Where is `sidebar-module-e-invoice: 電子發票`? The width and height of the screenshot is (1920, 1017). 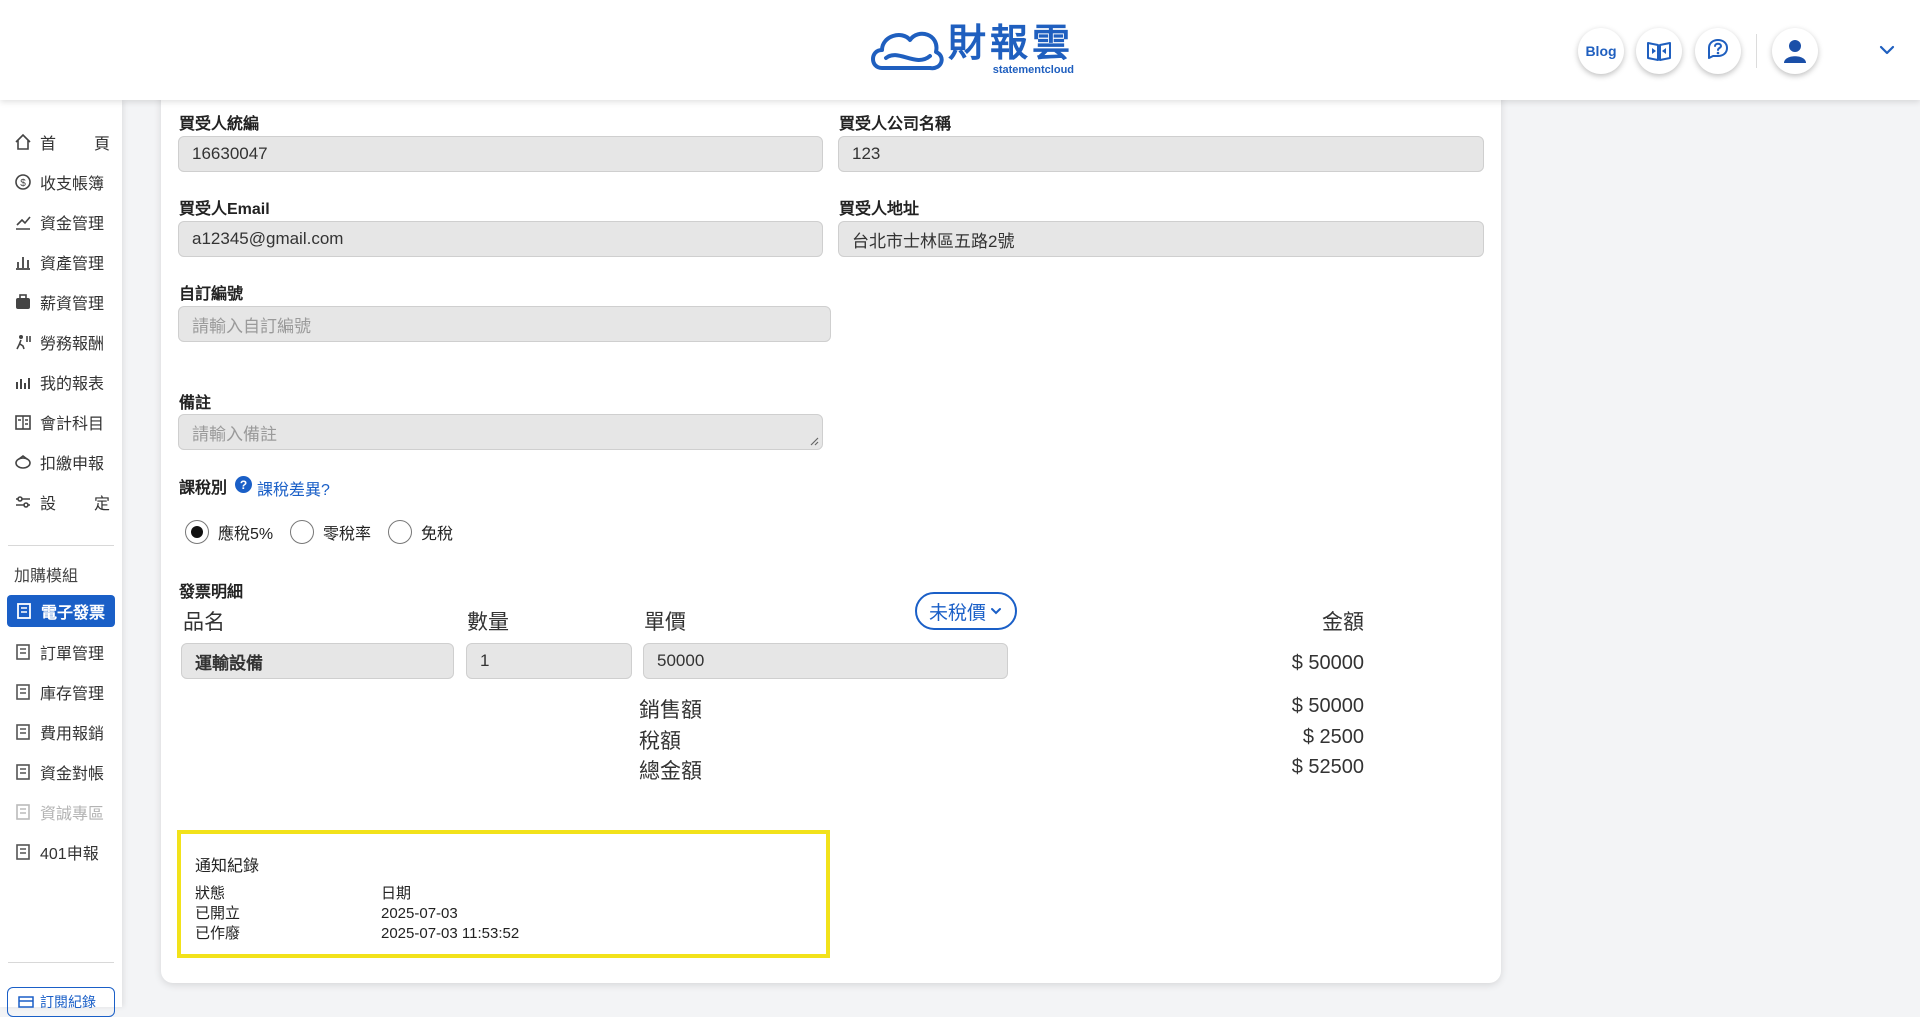
sidebar-module-e-invoice: 電子發票 is located at coordinates (61, 611).